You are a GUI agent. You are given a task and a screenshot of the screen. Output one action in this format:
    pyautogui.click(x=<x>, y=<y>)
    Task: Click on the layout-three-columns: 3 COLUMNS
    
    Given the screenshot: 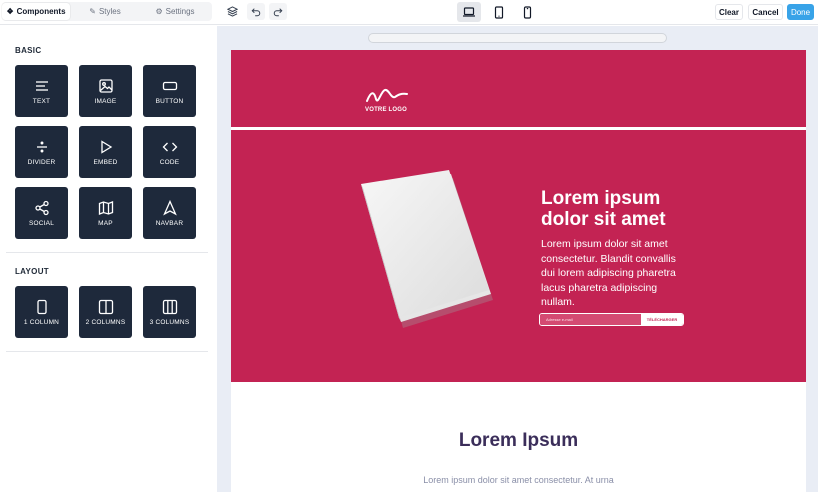 What is the action you would take?
    pyautogui.click(x=169, y=312)
    